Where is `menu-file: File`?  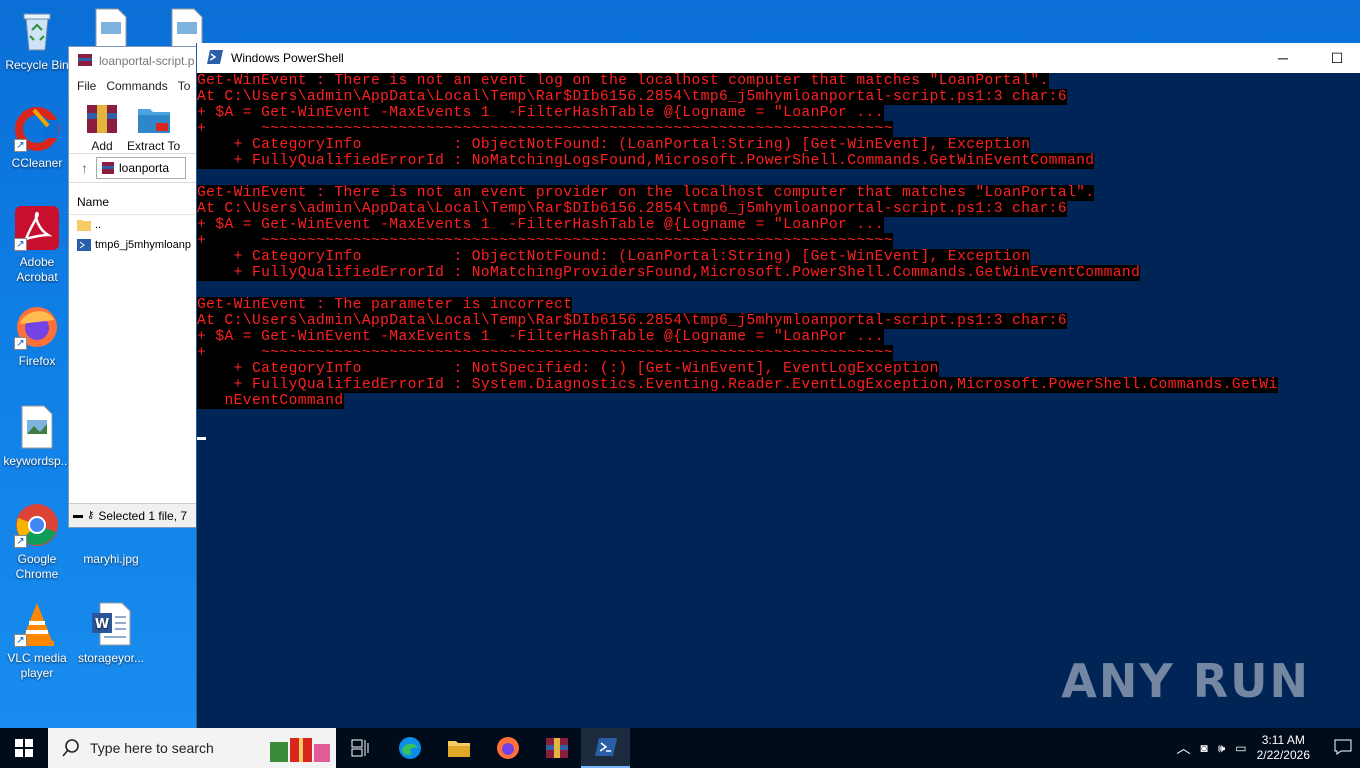 menu-file: File is located at coordinates (86, 86).